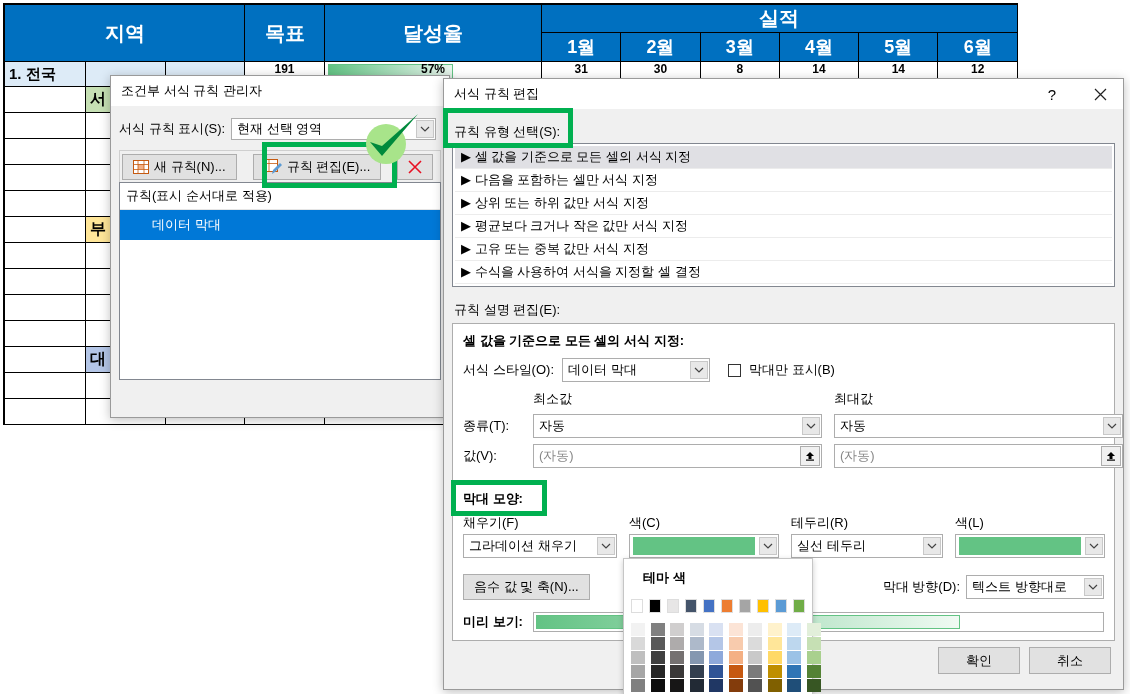 The width and height of the screenshot is (1130, 694). Describe the element at coordinates (783, 249) in the screenshot. I see `rule-type-item: ▶ 고유 또는 중복 값만 서식 지정` at that location.